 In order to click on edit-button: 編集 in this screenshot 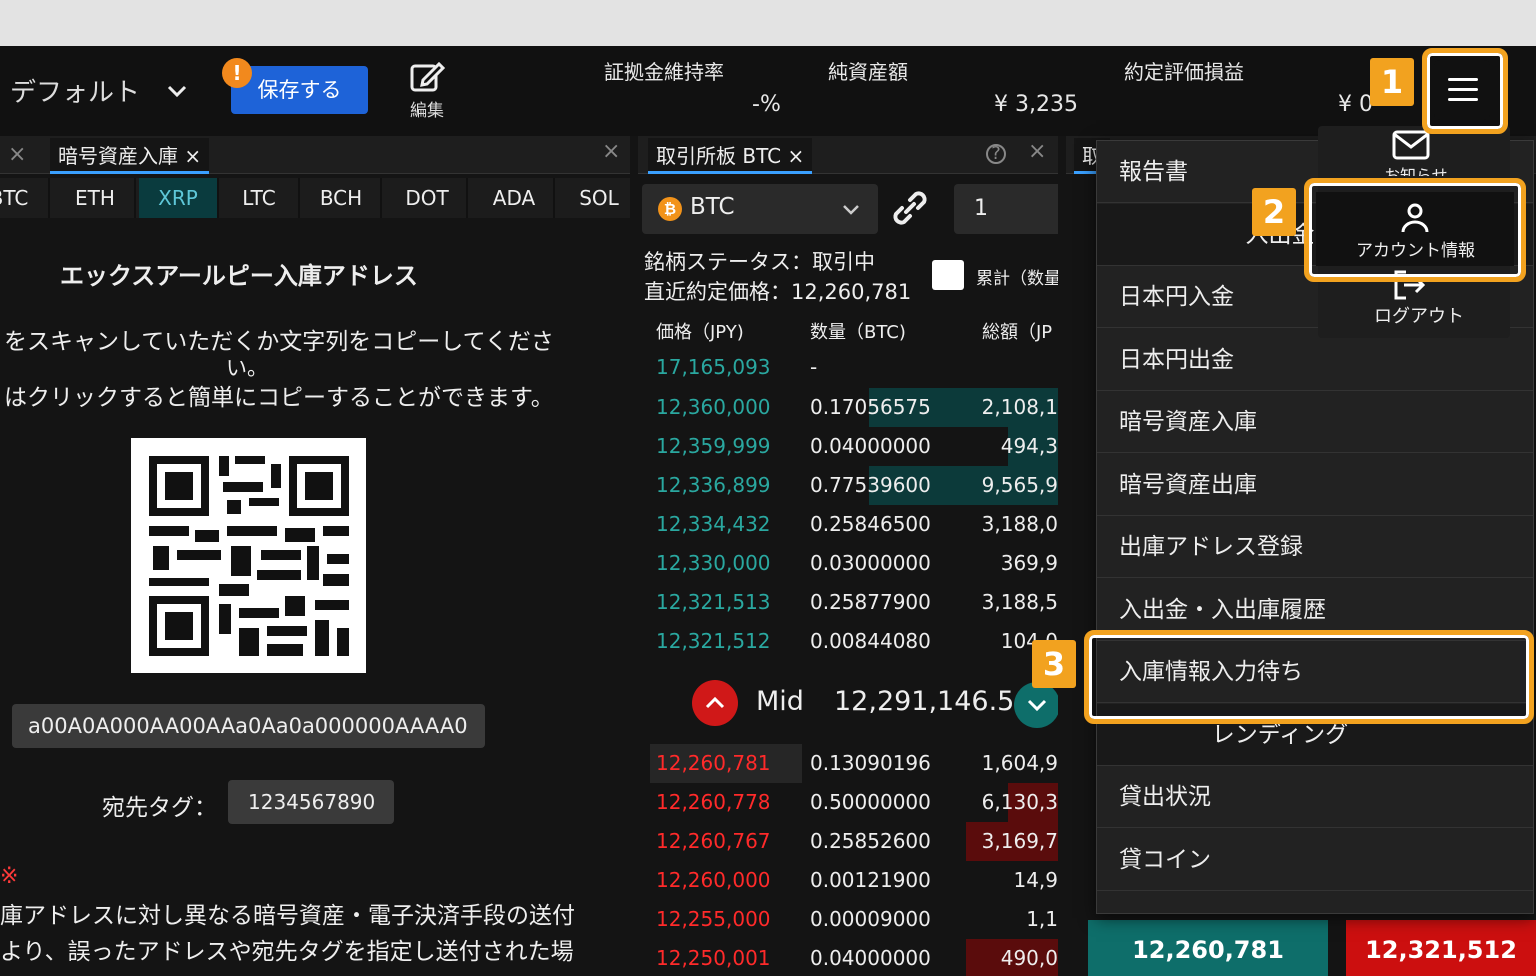, I will do `click(427, 91)`.